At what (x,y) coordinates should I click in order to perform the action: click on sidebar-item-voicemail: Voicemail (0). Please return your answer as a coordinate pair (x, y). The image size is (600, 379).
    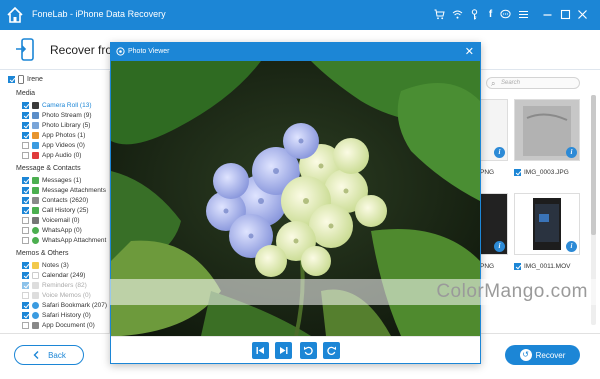
    Looking at the image, I should click on (51, 220).